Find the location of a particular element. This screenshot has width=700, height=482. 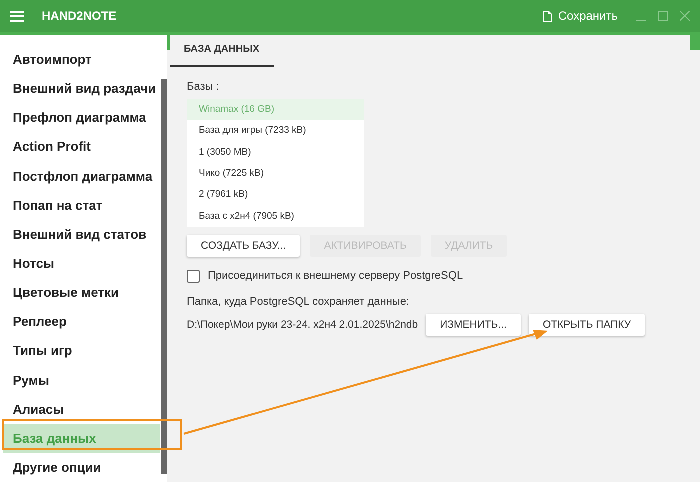

menu-icon is located at coordinates (17, 16).